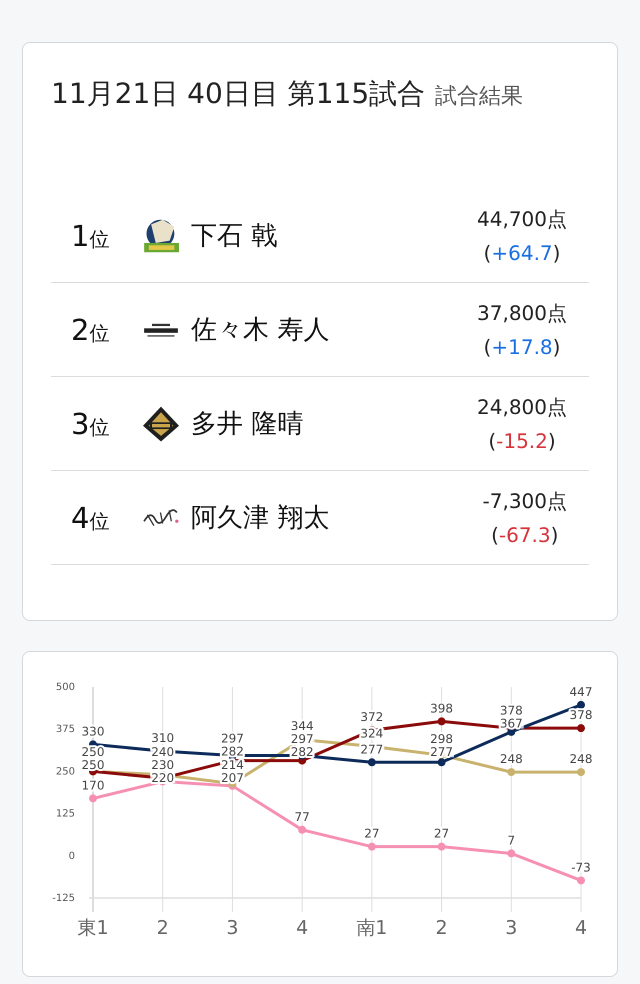 Image resolution: width=640 pixels, height=984 pixels. I want to click on data-label: 398, so click(442, 708).